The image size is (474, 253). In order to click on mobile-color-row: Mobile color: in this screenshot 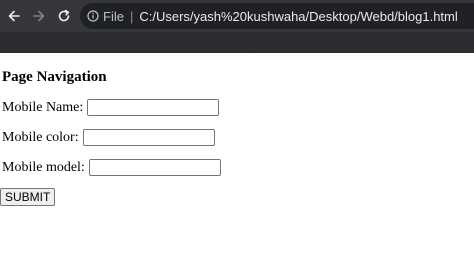, I will do `click(108, 137)`.